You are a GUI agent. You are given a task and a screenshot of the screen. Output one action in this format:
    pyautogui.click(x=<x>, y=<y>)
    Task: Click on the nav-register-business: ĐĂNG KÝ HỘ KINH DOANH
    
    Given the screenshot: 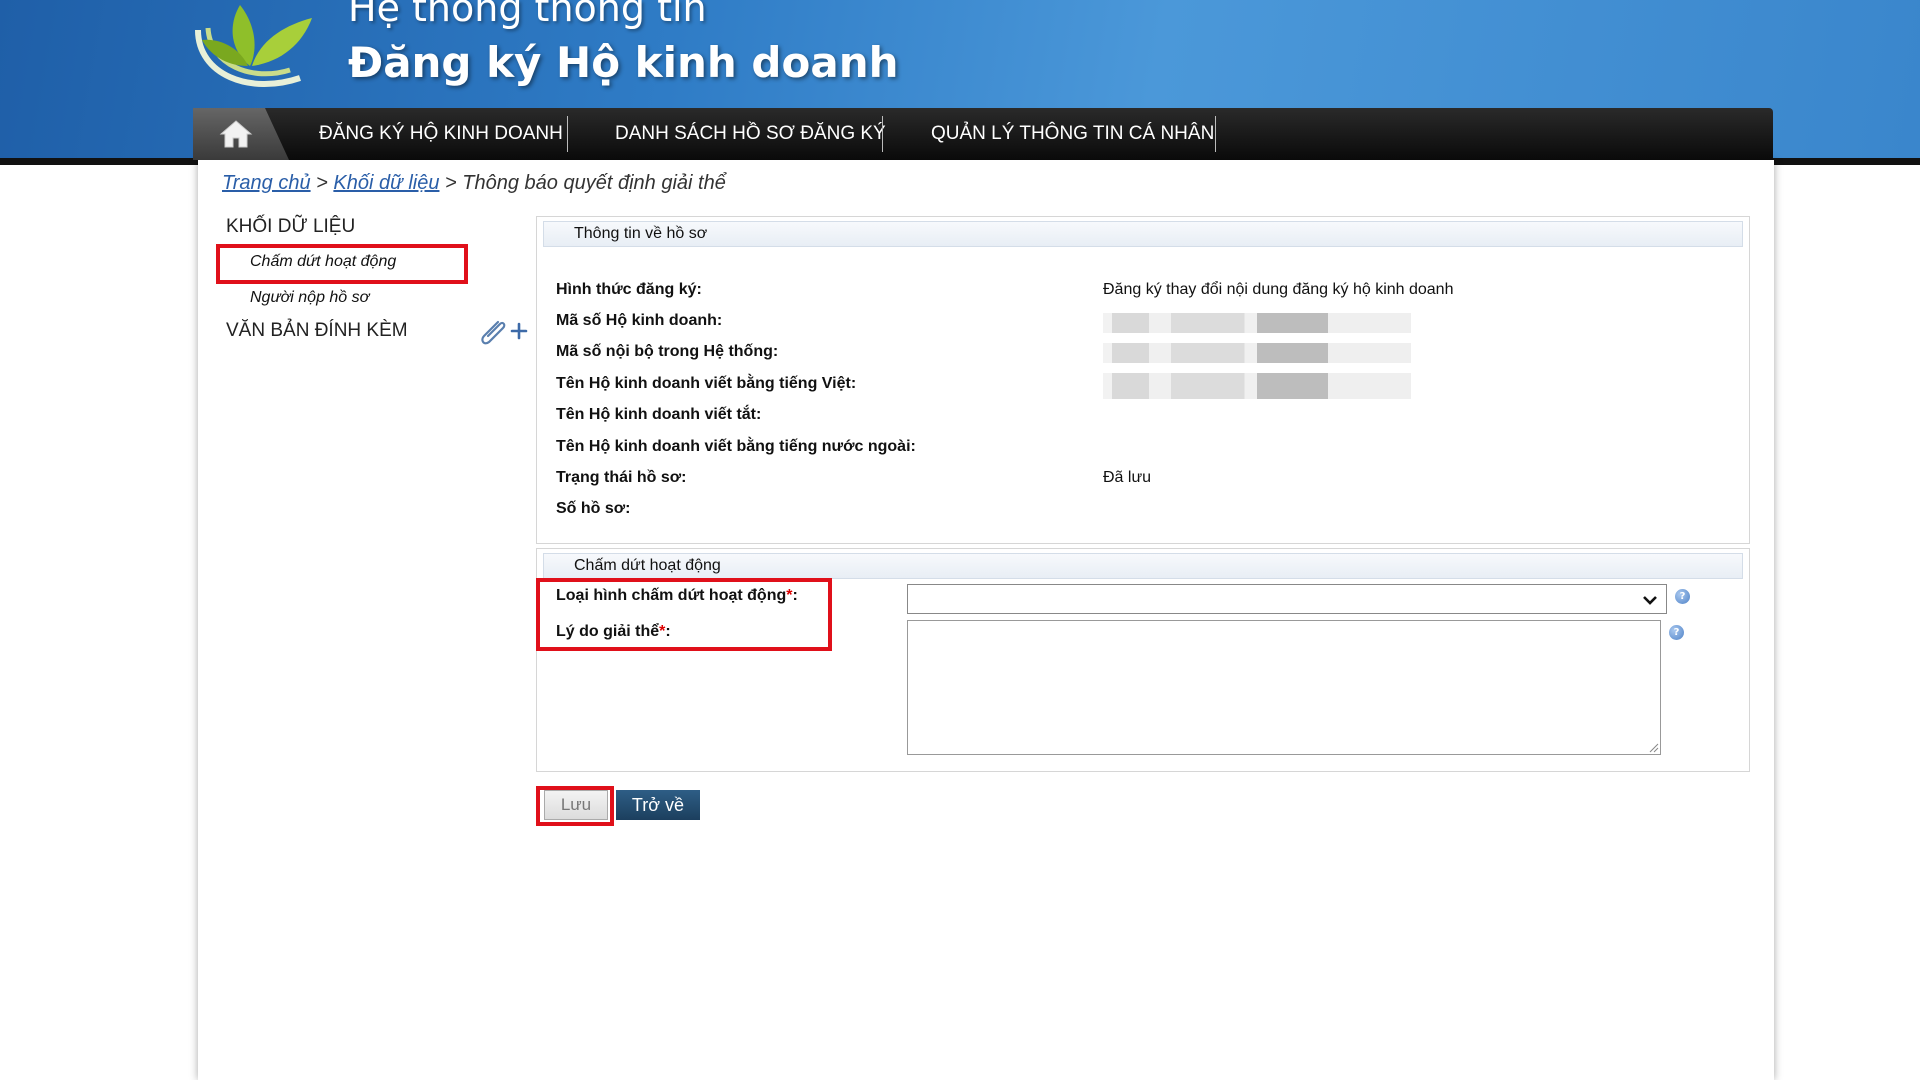 What is the action you would take?
    pyautogui.click(x=441, y=134)
    